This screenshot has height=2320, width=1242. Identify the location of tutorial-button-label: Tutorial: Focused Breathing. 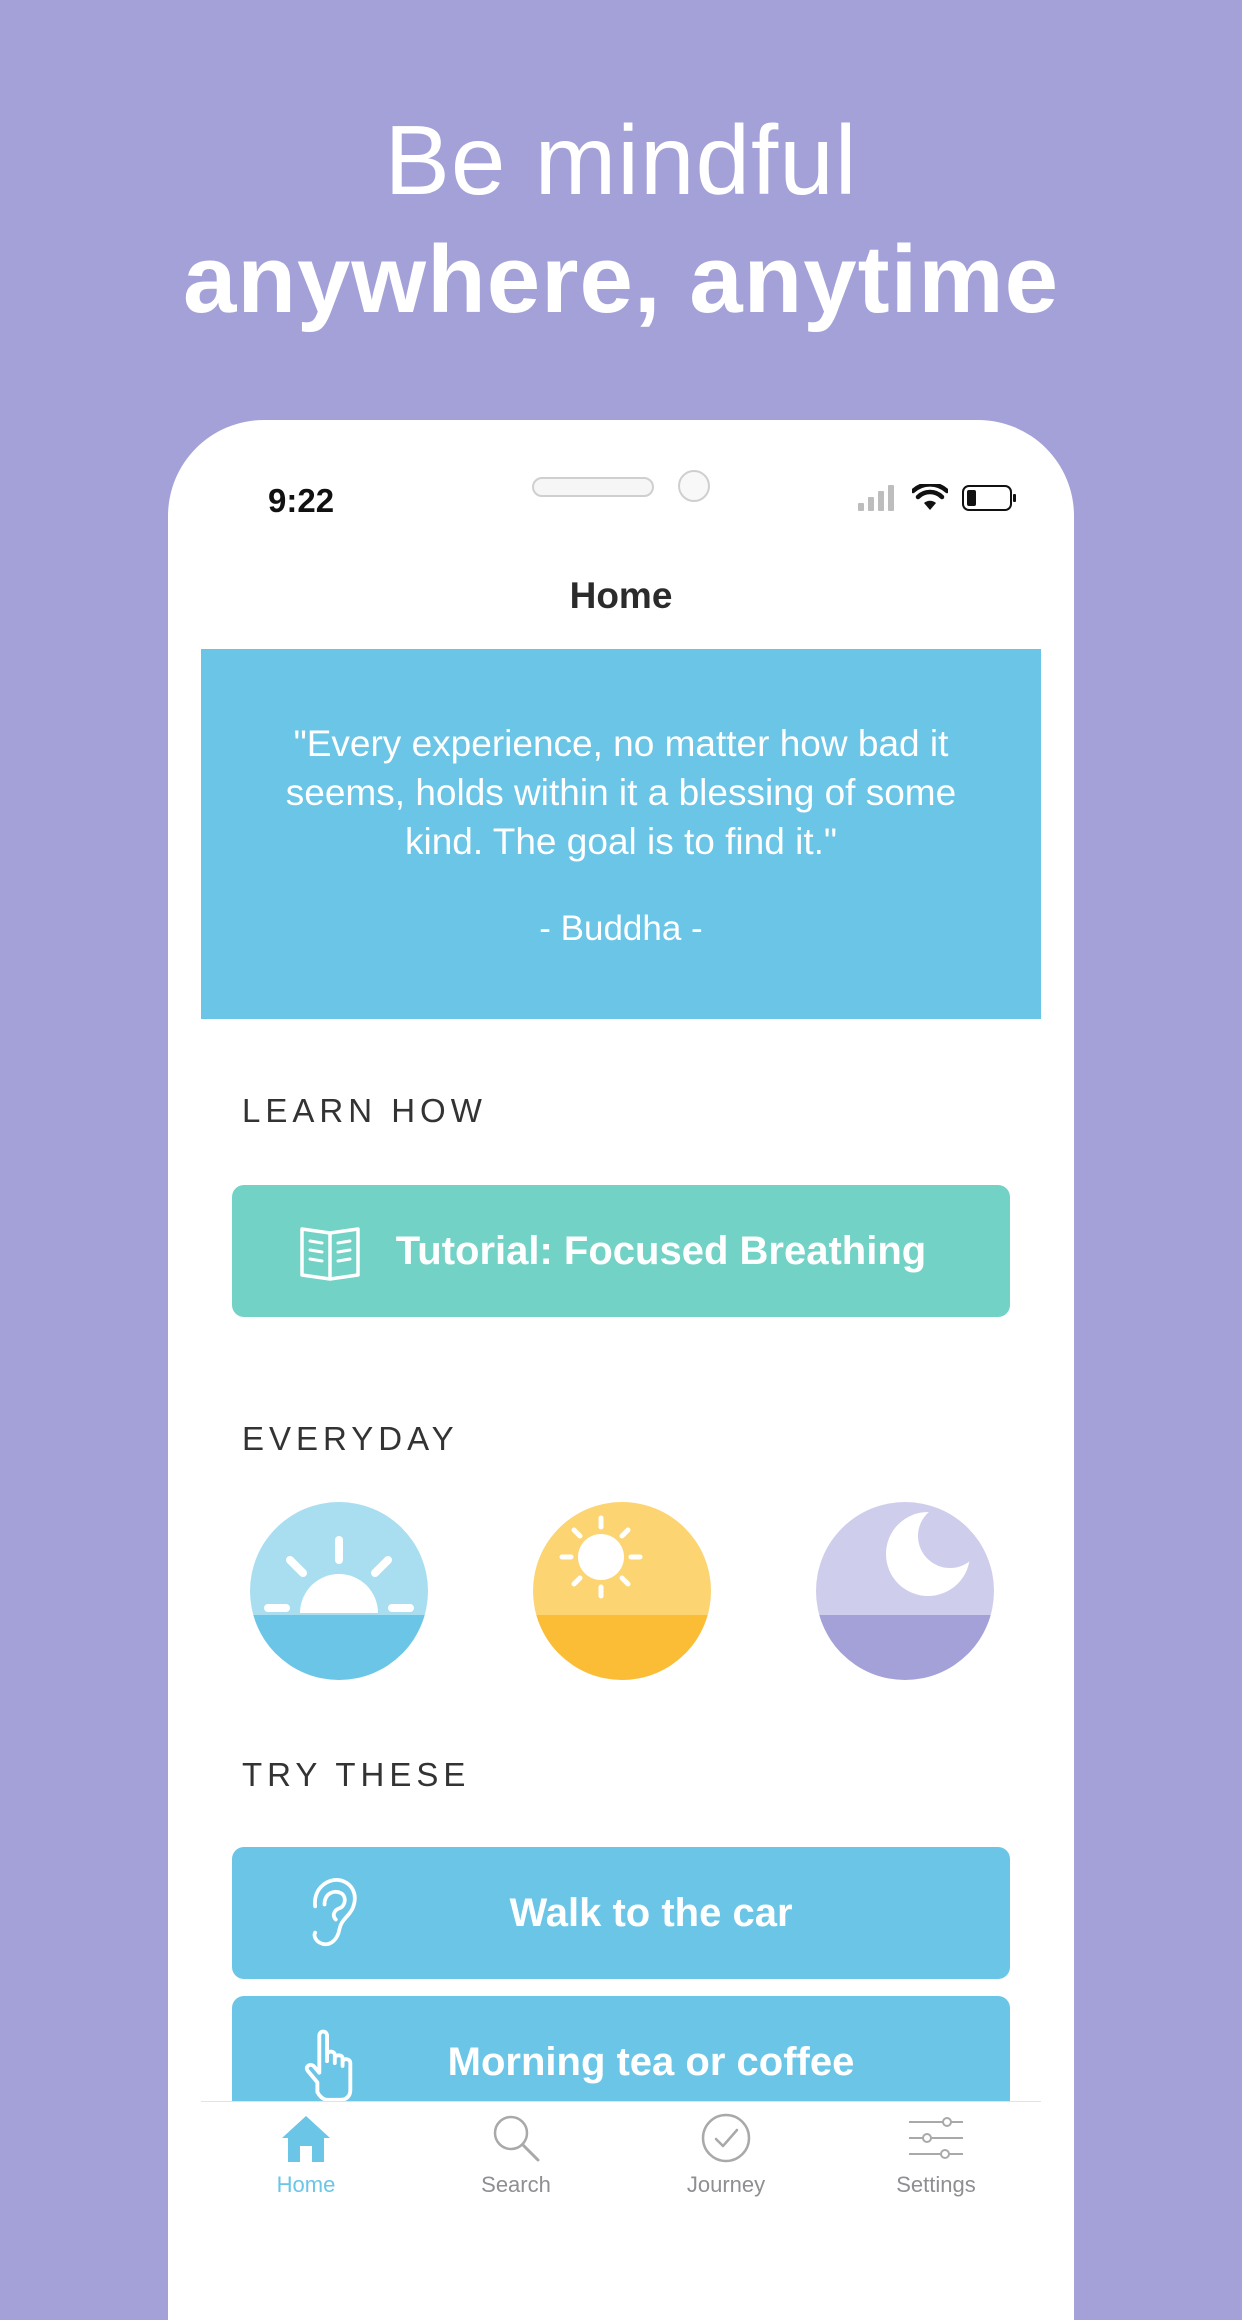
(661, 1250).